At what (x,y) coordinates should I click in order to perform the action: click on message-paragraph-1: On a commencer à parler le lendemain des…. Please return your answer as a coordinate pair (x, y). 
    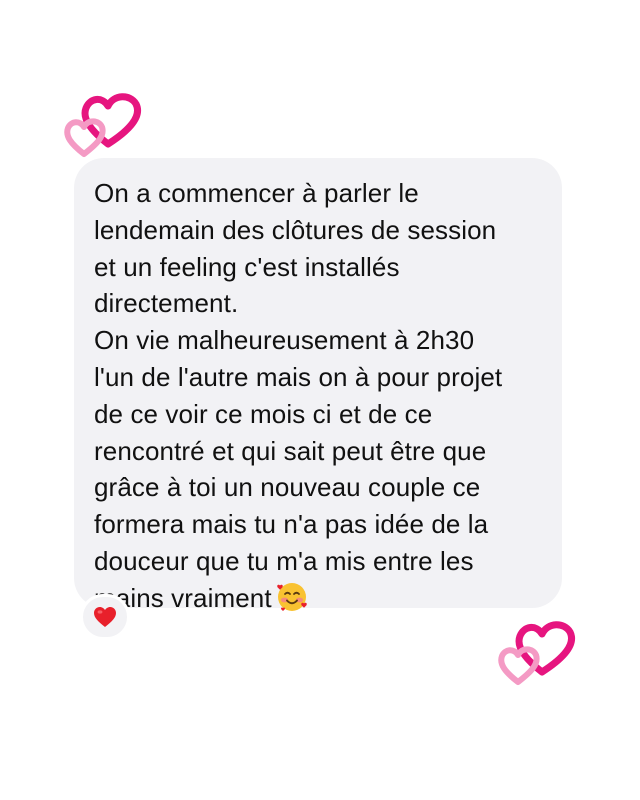
    Looking at the image, I should click on (295, 248).